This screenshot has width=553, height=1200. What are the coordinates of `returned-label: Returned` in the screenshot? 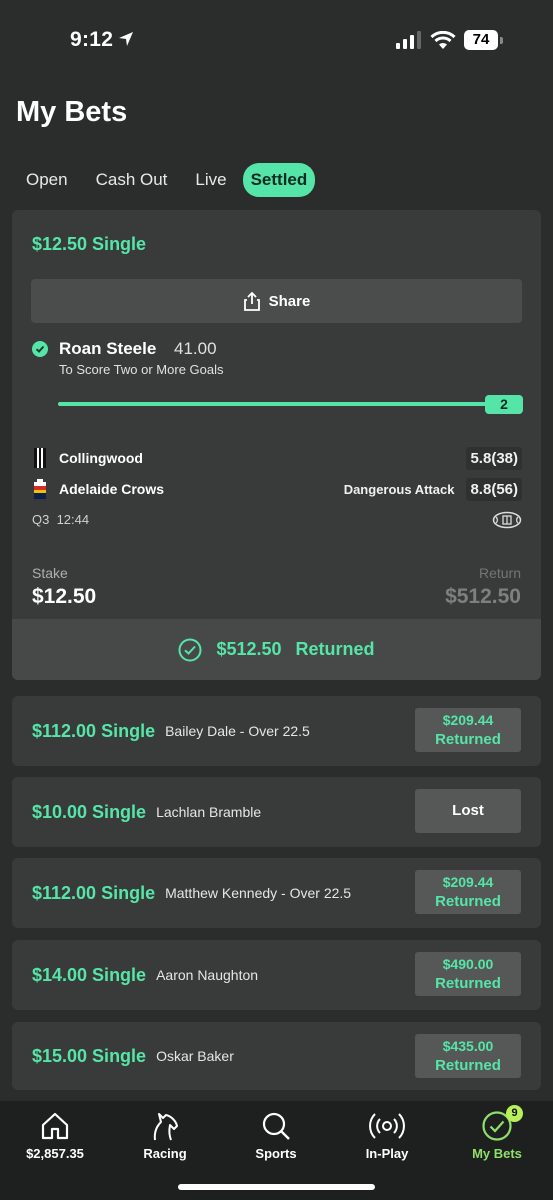 It's located at (335, 649).